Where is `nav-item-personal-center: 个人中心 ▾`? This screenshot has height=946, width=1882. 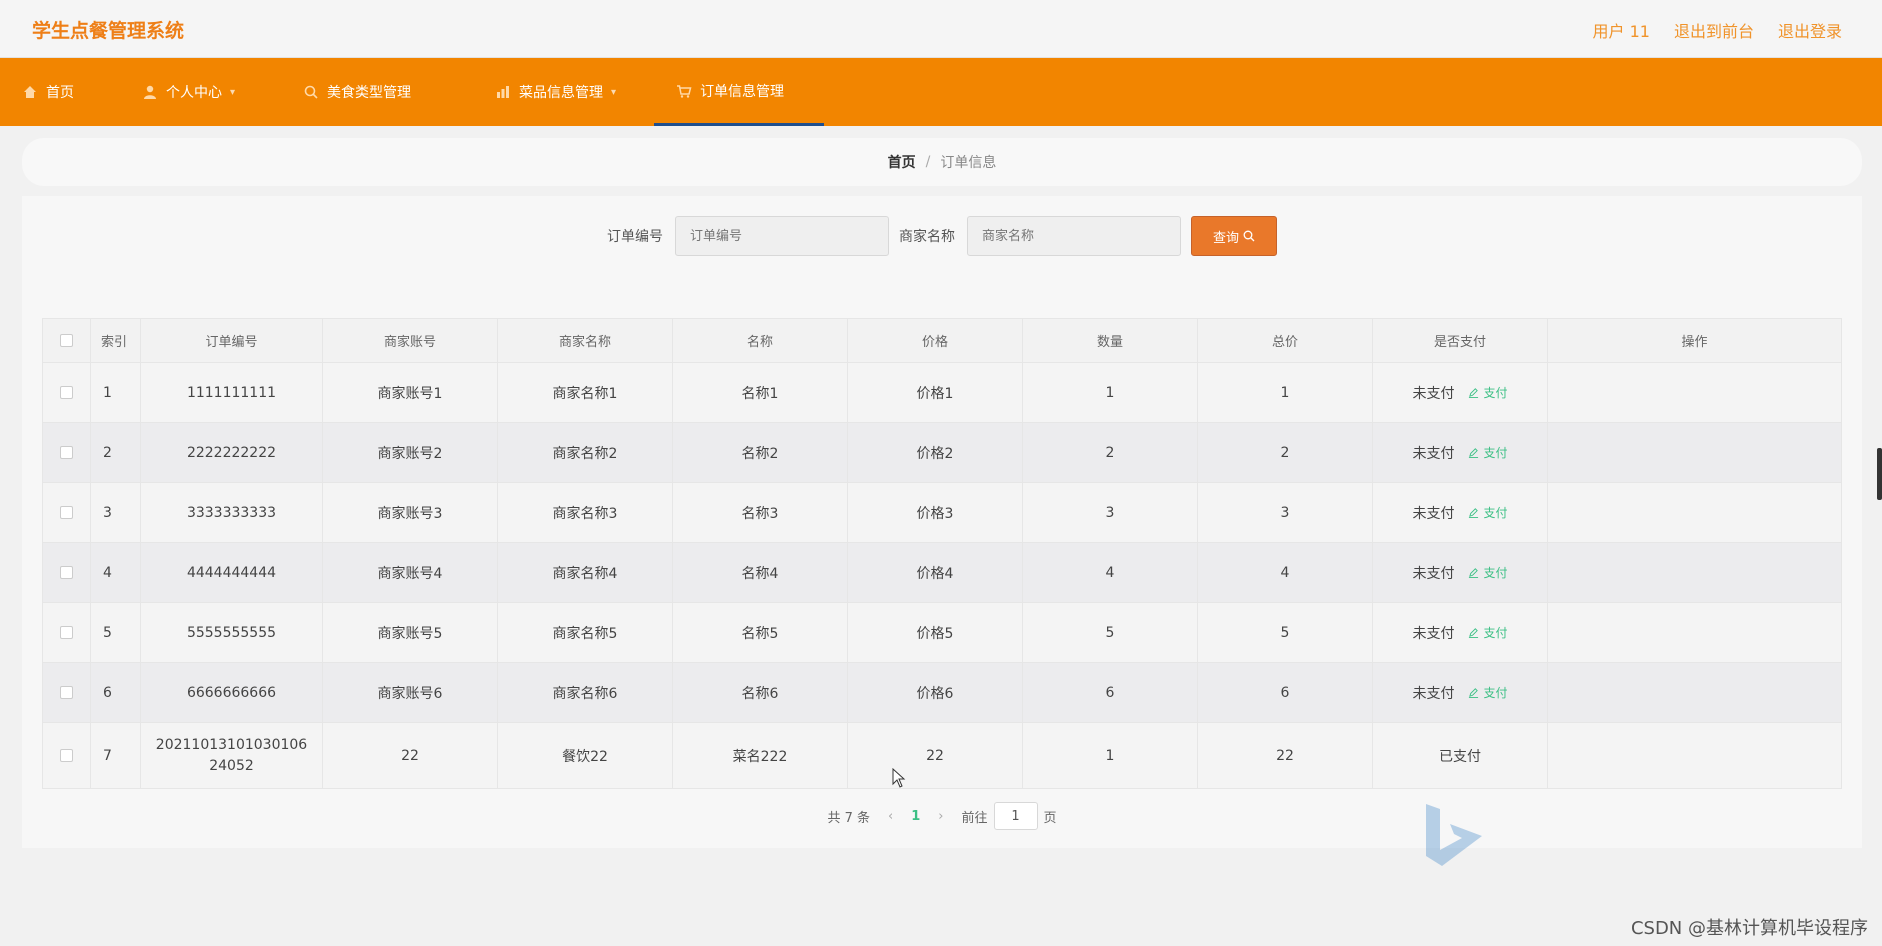
nav-item-personal-center: 个人中心 ▾ is located at coordinates (188, 92).